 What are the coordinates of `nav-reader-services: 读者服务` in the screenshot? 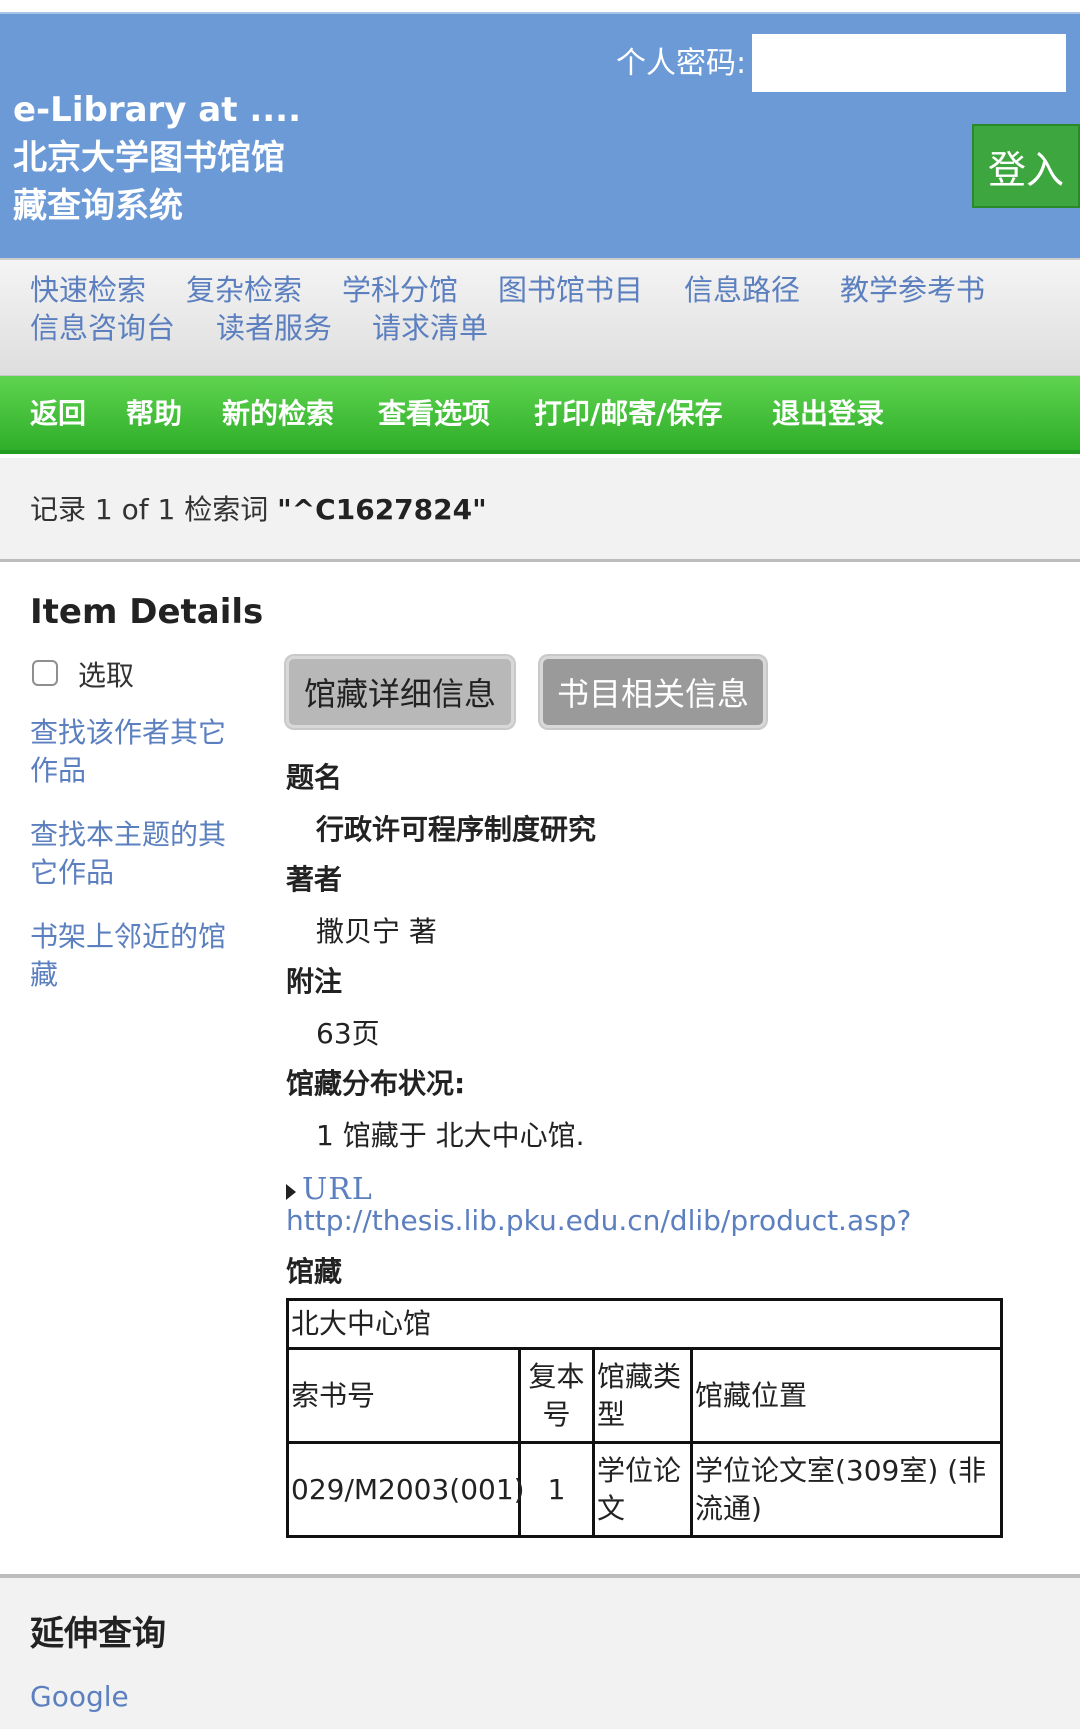 It's located at (274, 328).